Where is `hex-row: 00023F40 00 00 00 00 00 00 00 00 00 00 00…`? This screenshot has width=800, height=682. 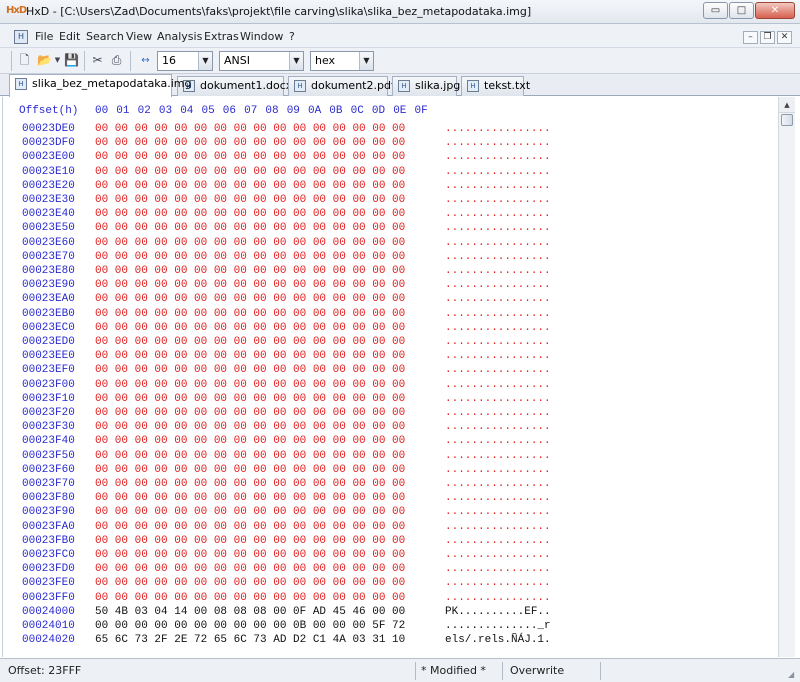 hex-row: 00023F40 00 00 00 00 00 00 00 00 00 00 00… is located at coordinates (388, 442).